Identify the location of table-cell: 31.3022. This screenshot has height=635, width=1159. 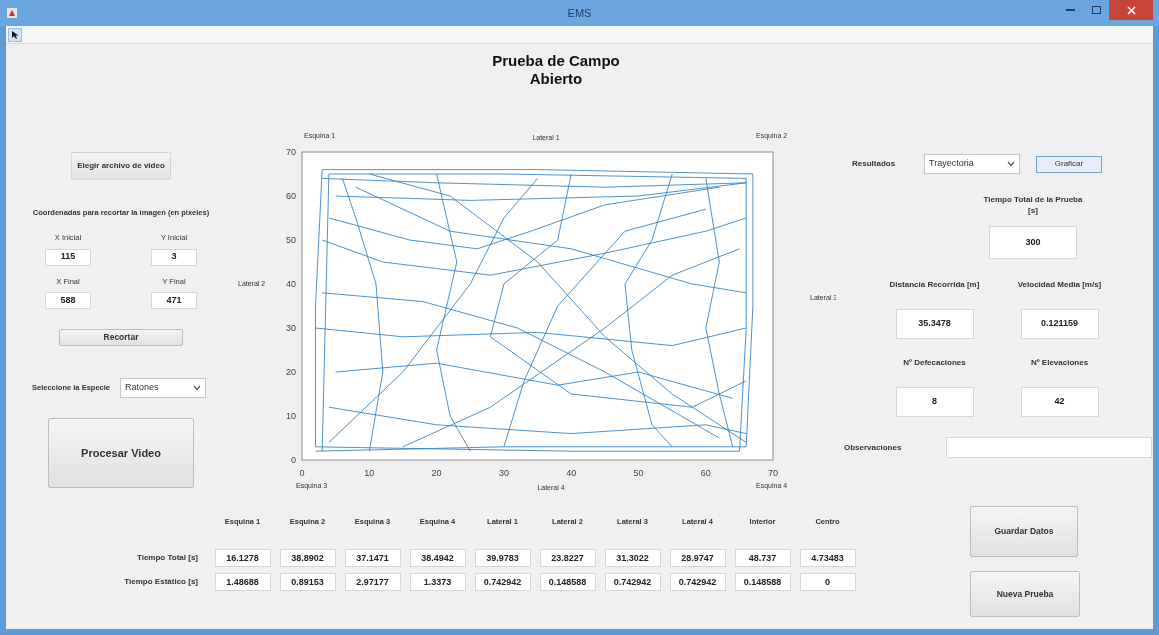
(632, 558).